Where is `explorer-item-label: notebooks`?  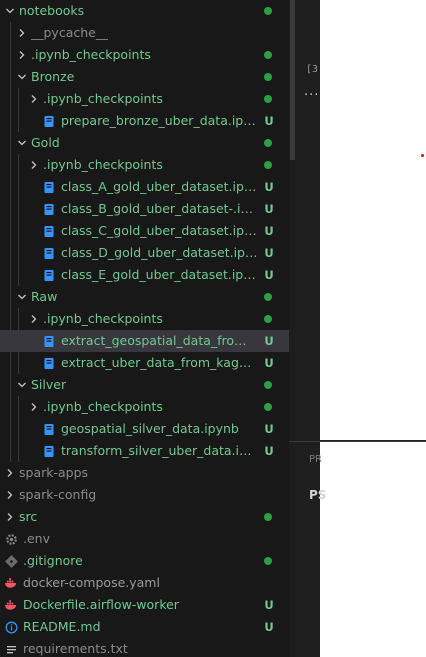
explorer-item-label: notebooks is located at coordinates (52, 10).